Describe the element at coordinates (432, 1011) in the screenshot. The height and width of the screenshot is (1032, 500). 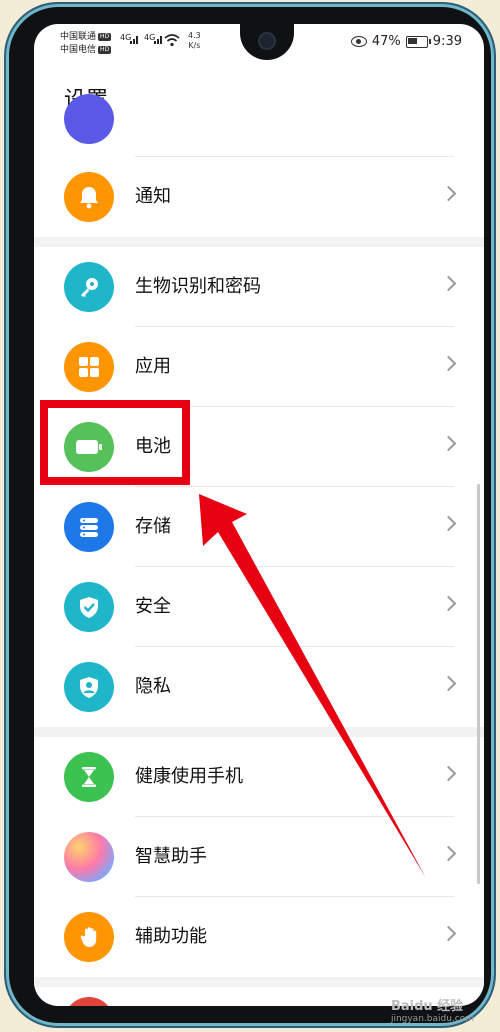
I see `watermark: Baidu 经验 jingyan.baidu.com` at that location.